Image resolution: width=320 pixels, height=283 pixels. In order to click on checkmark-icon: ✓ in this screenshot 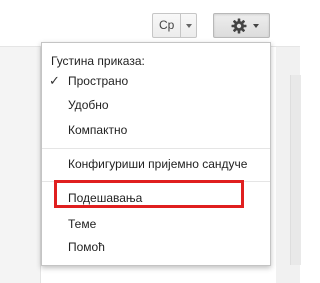, I will do `click(54, 80)`.